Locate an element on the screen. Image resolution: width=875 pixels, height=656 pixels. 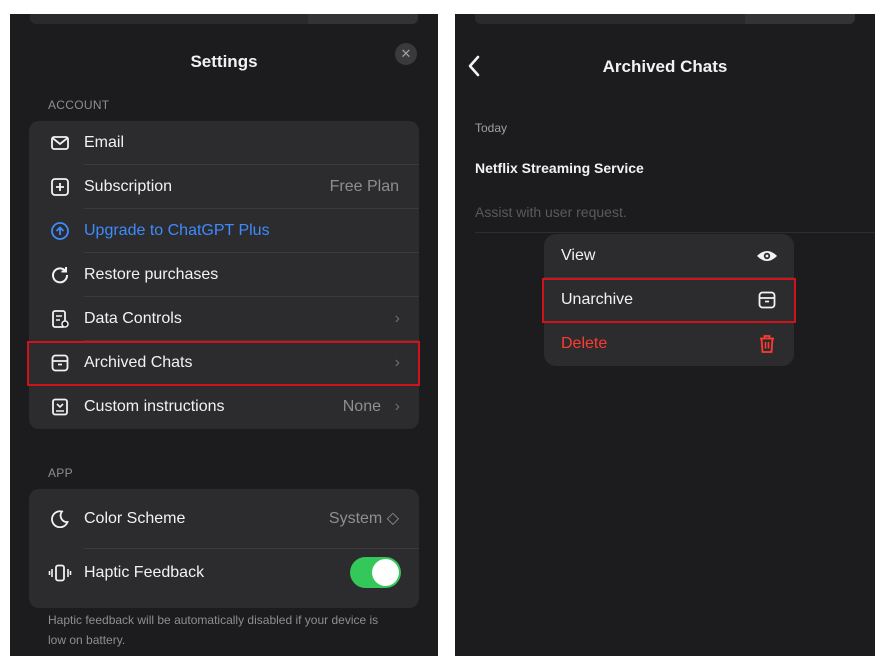
app-group: Color Scheme System ◇ Haptic Feedback is located at coordinates (224, 548).